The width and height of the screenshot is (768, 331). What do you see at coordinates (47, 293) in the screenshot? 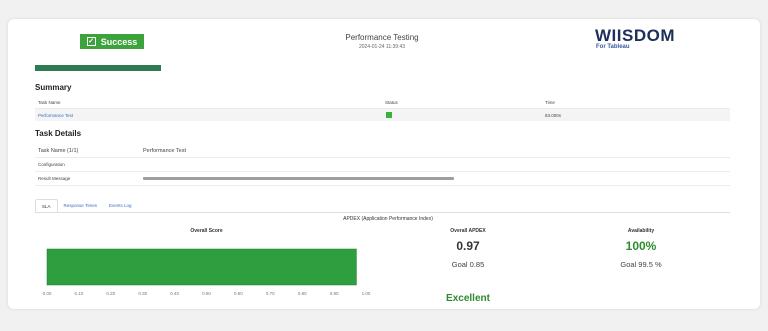
I see `x-tick-label: 0.00` at bounding box center [47, 293].